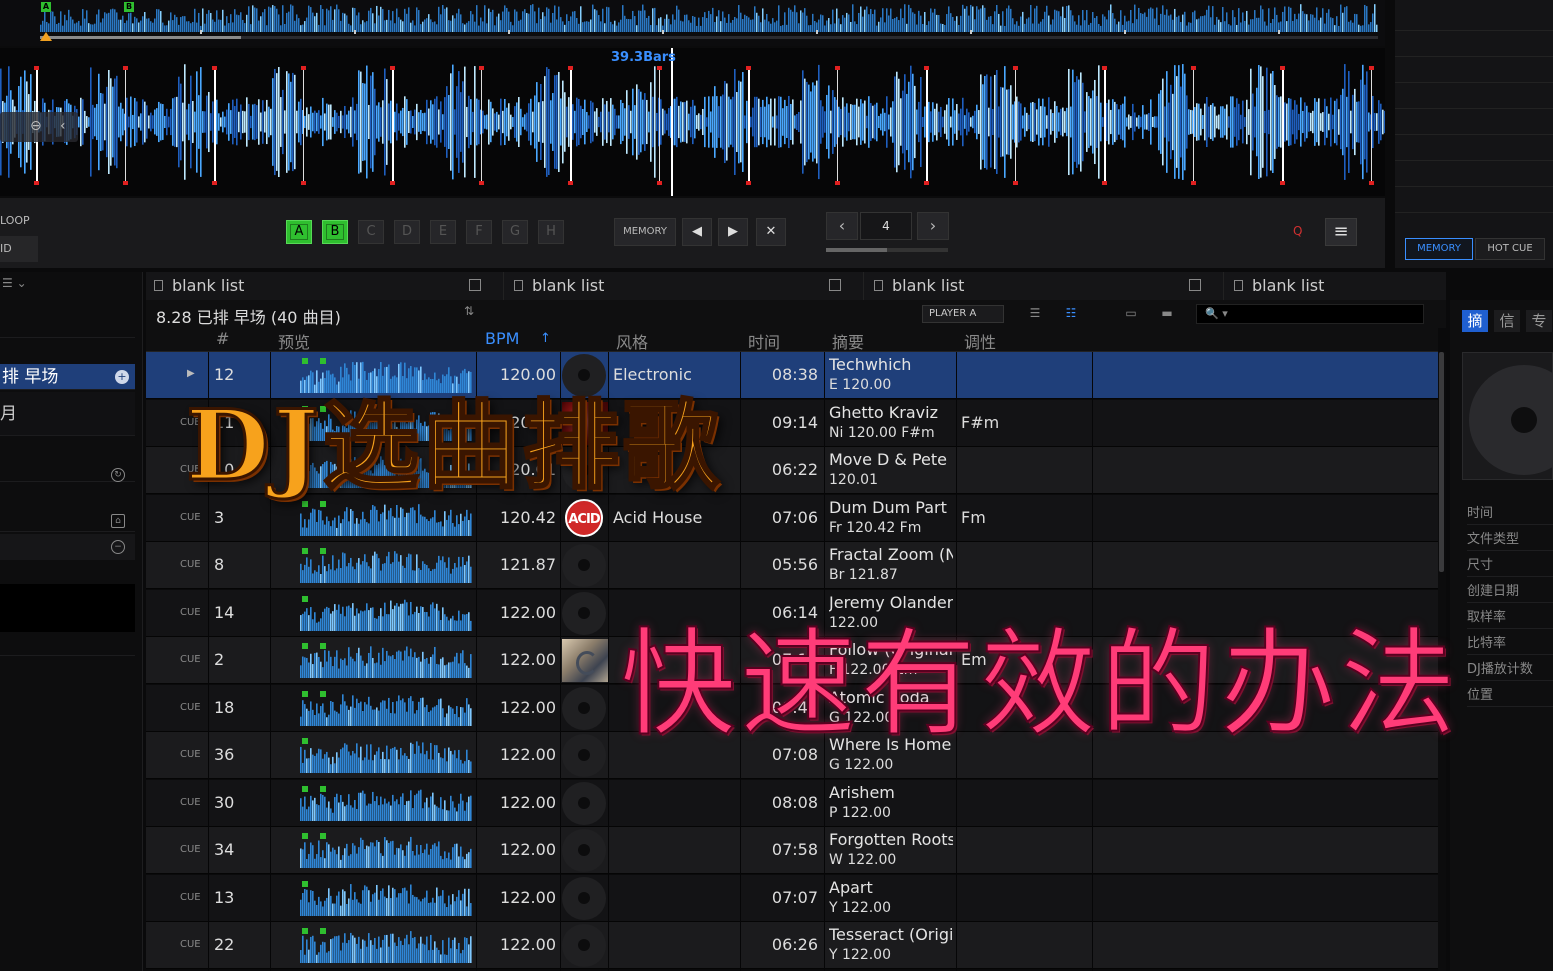 The height and width of the screenshot is (971, 1553). Describe the element at coordinates (980, 341) in the screenshot. I see `column-header-key: 调性` at that location.